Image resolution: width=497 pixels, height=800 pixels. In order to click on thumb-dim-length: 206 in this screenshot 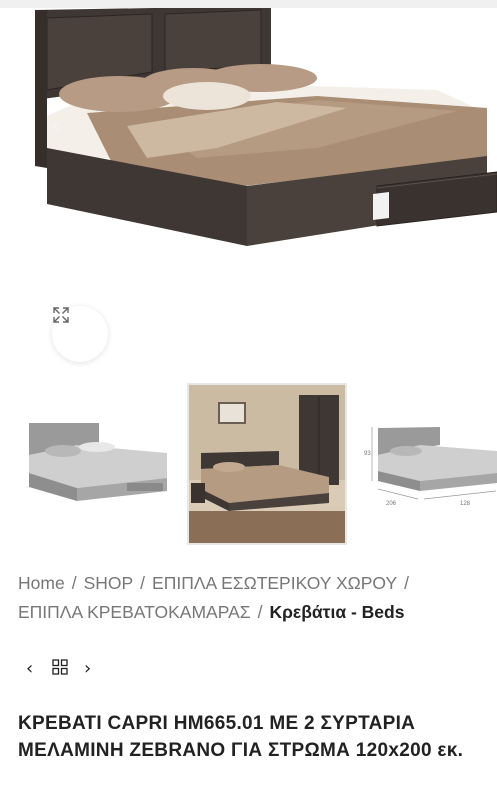, I will do `click(391, 504)`.